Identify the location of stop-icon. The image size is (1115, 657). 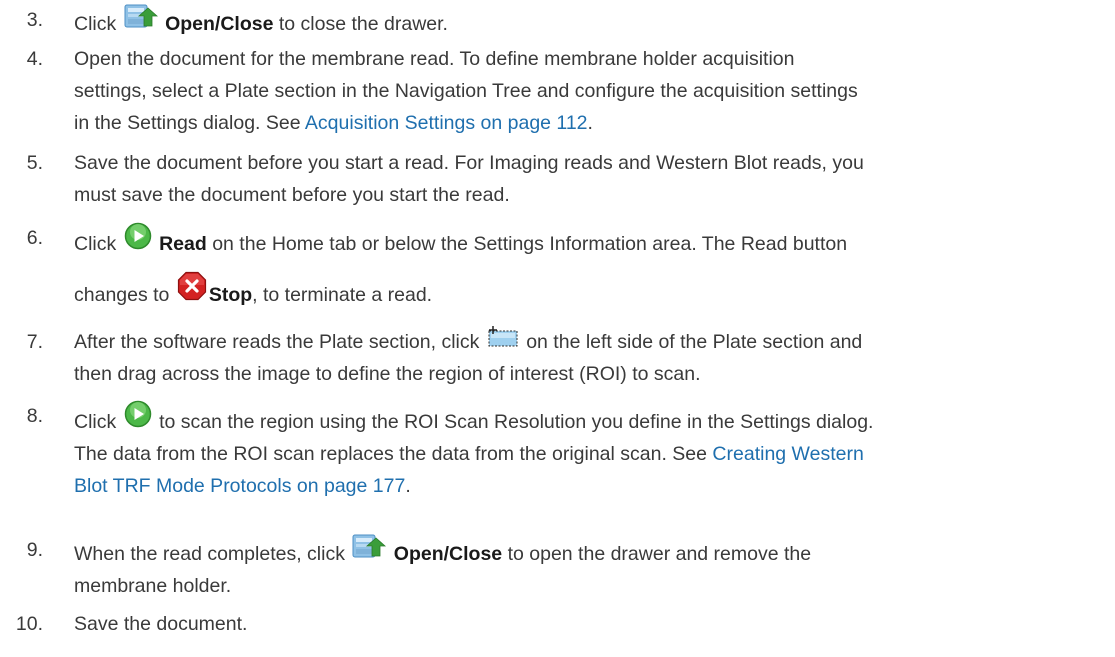
(192, 291).